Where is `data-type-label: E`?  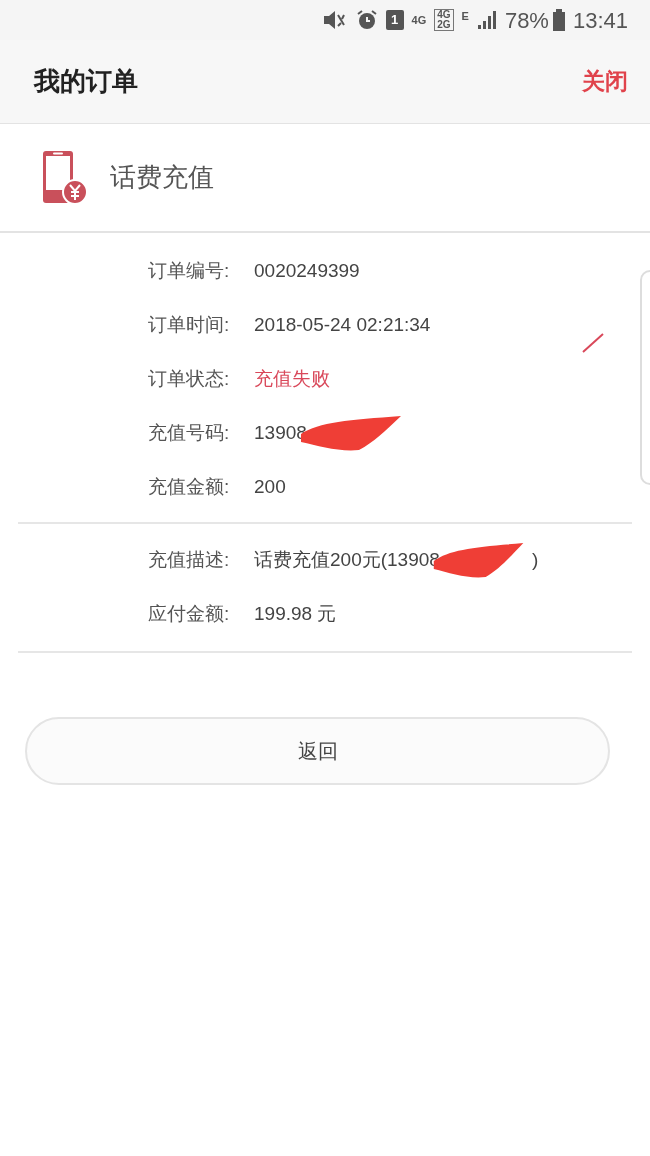
data-type-label: E is located at coordinates (465, 16).